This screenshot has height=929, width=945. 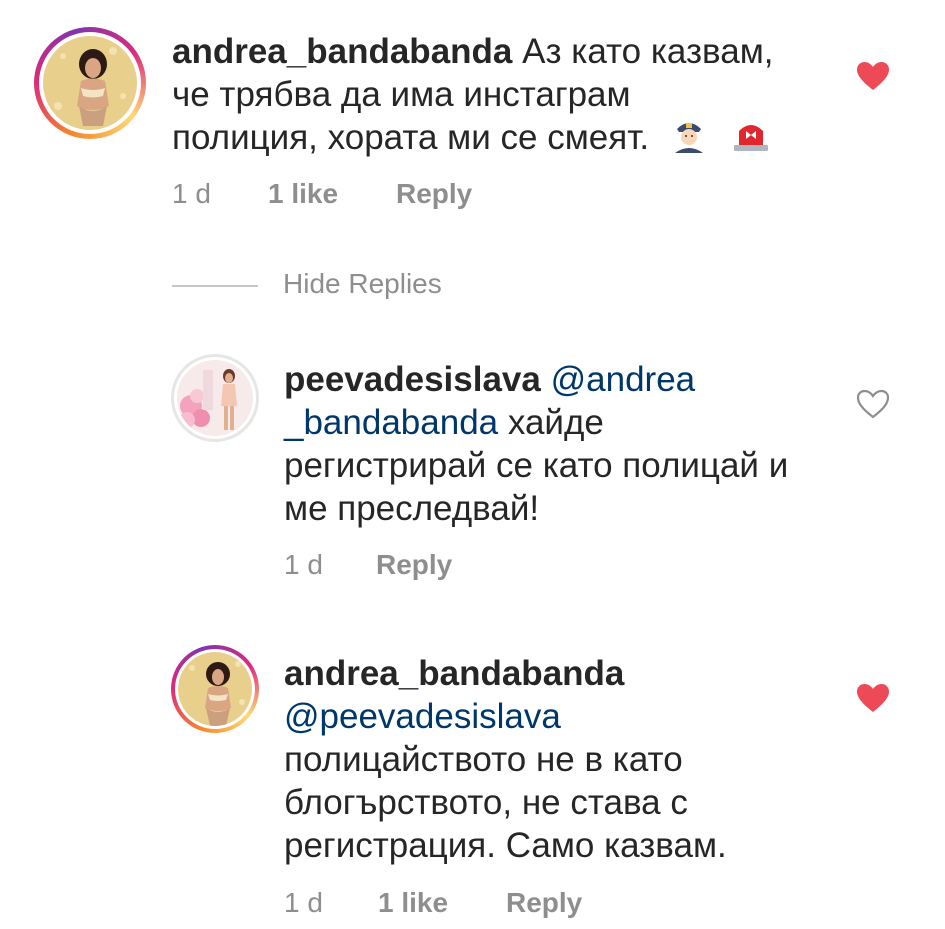 I want to click on hide-replies-button: Hide Replies, so click(x=362, y=284).